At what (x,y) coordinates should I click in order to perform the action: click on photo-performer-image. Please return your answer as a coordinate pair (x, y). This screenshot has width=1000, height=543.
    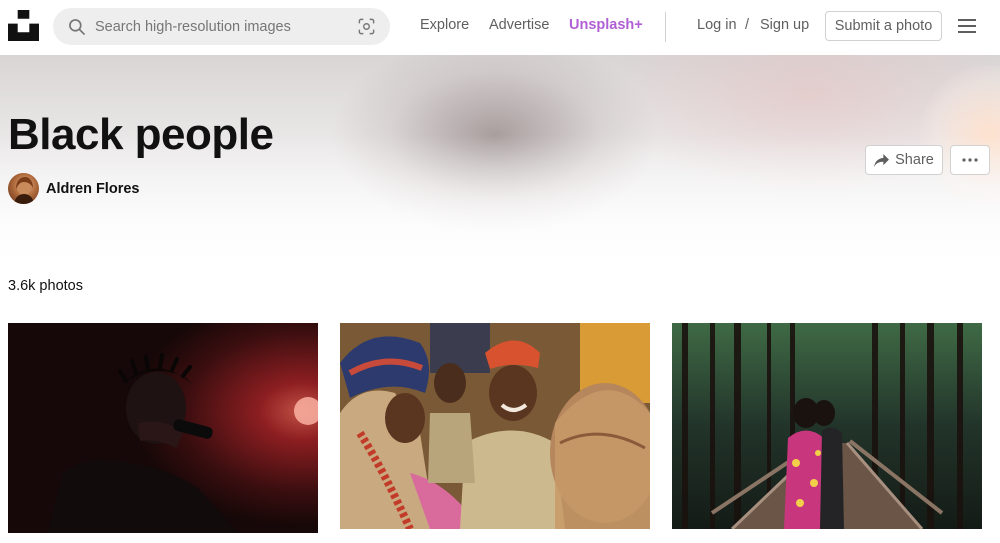
    Looking at the image, I should click on (163, 428).